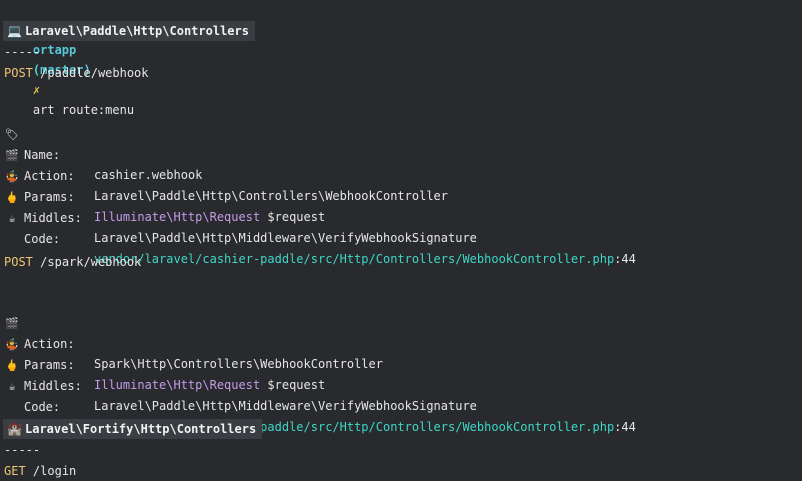 The width and height of the screenshot is (802, 481). I want to click on route-path: /paddle/webhook, so click(94, 73).